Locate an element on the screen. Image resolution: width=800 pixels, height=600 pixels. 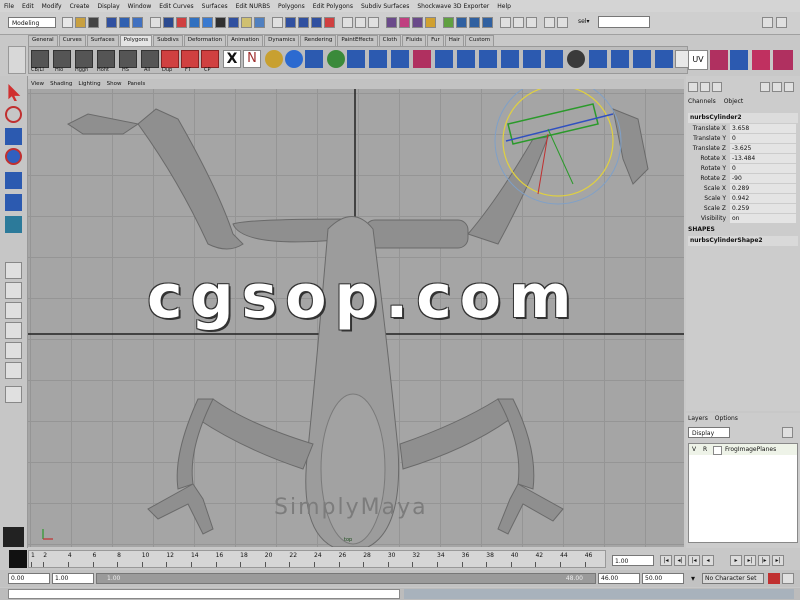
attr-row: Rotate Z -90 is located at coordinates (742, 179).